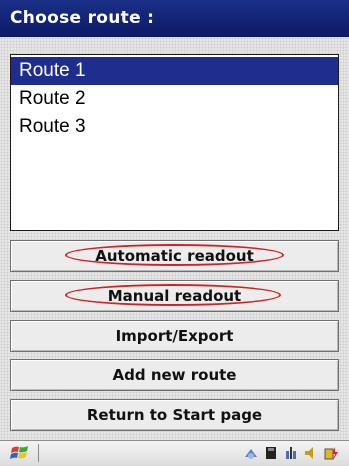 Image resolution: width=349 pixels, height=466 pixels. I want to click on manual-readout-button: Manual readout, so click(174, 296).